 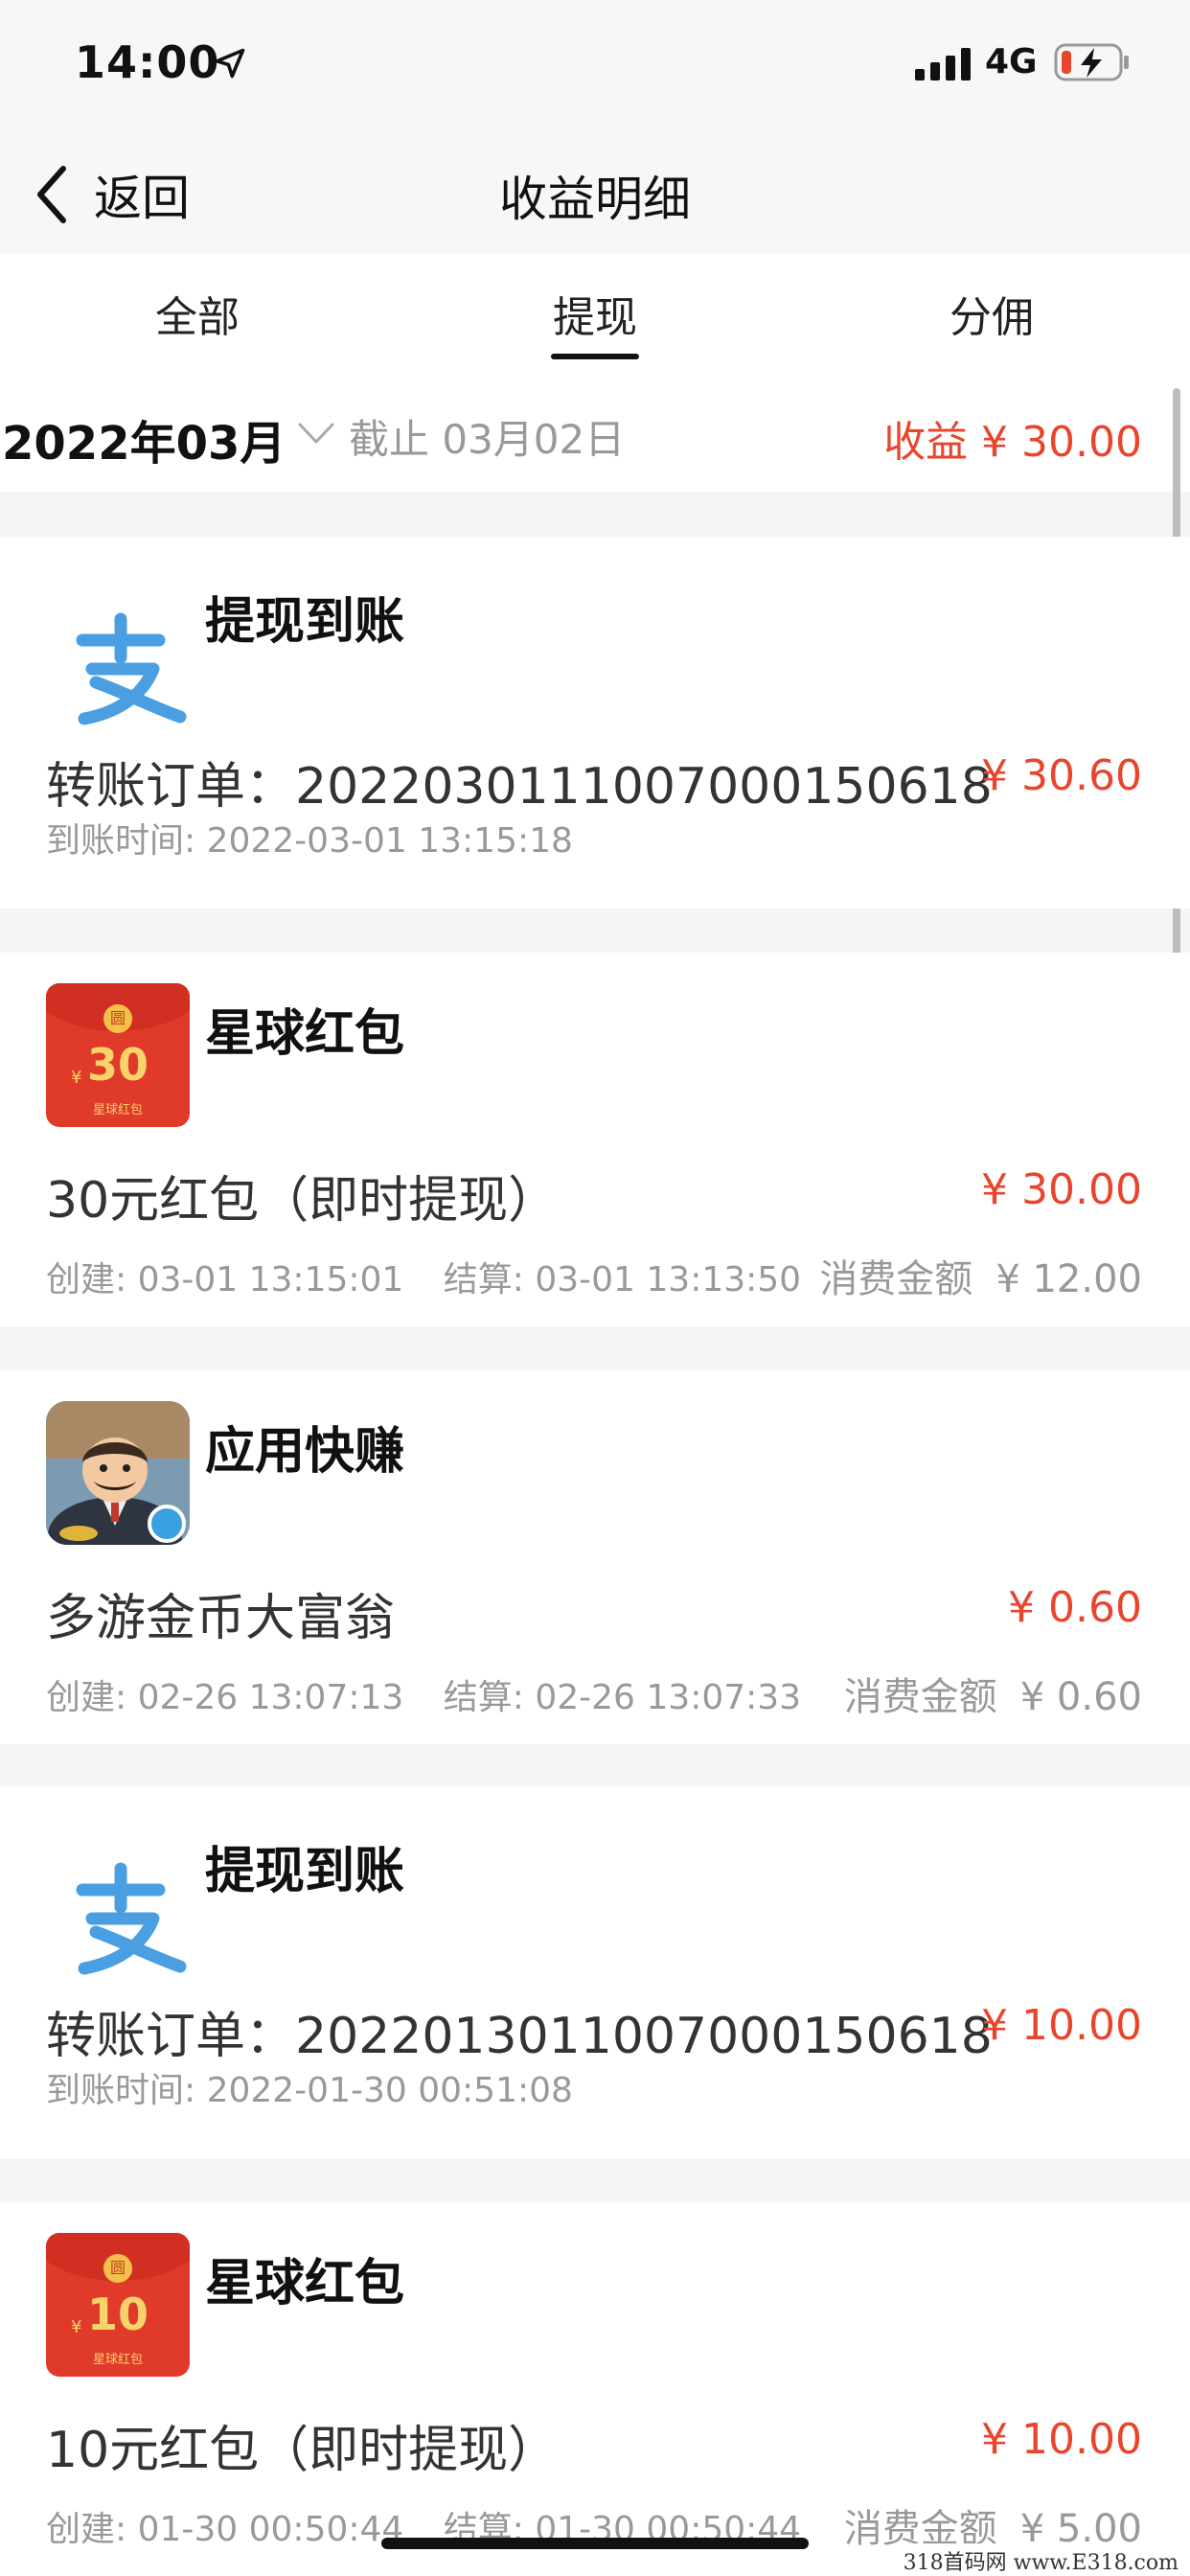 I want to click on location-arrow-icon, so click(x=230, y=63).